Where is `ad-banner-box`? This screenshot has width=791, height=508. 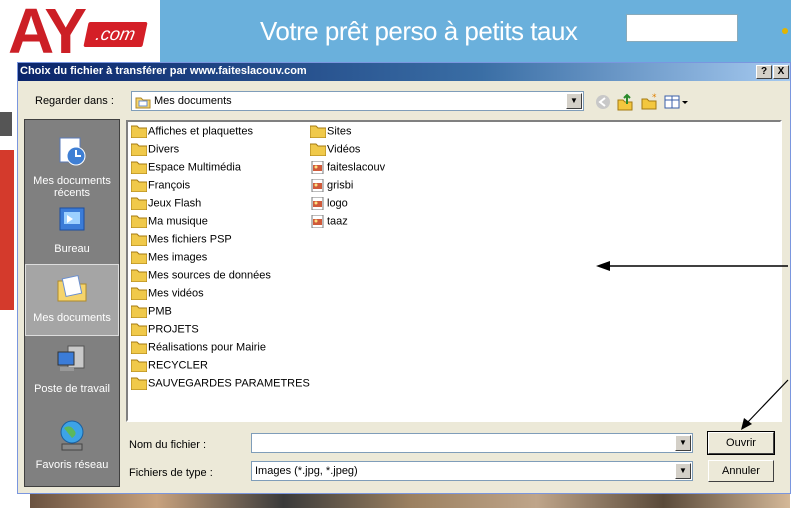
ad-banner-box is located at coordinates (682, 28).